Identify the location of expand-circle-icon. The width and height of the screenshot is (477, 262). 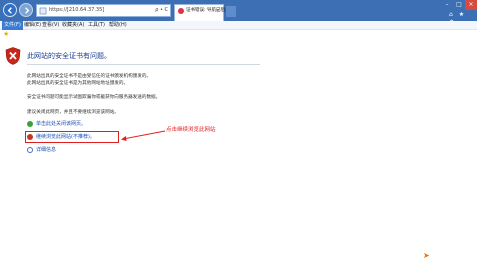
(30, 150).